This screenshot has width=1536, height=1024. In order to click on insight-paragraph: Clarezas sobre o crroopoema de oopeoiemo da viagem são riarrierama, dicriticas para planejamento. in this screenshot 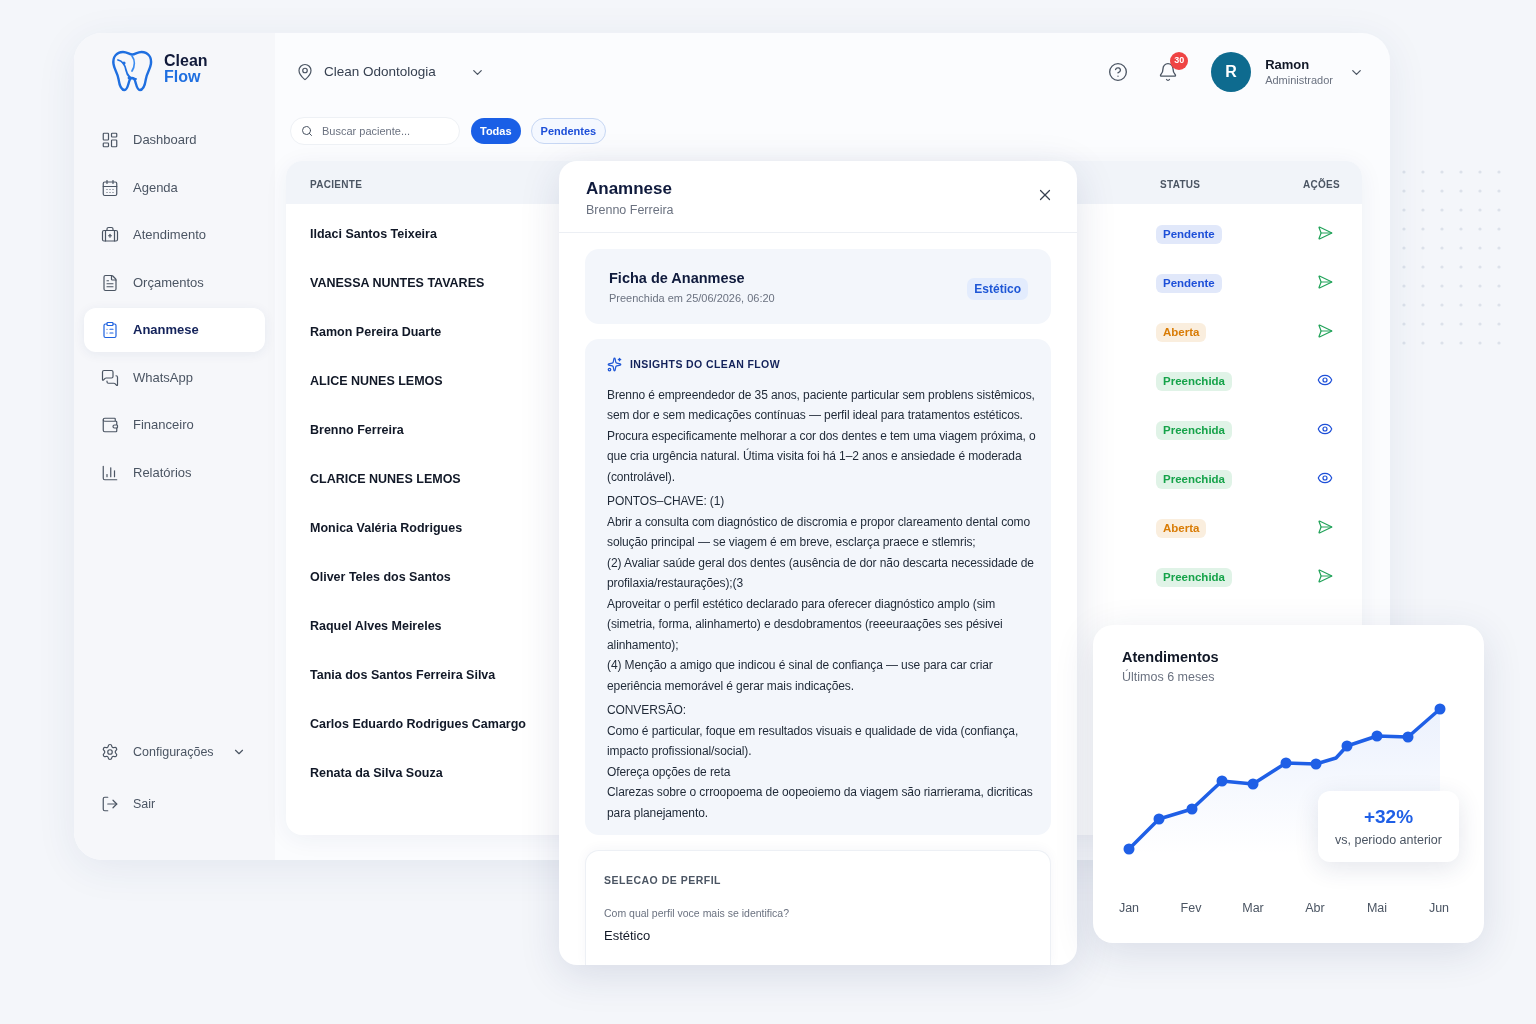, I will do `click(820, 803)`.